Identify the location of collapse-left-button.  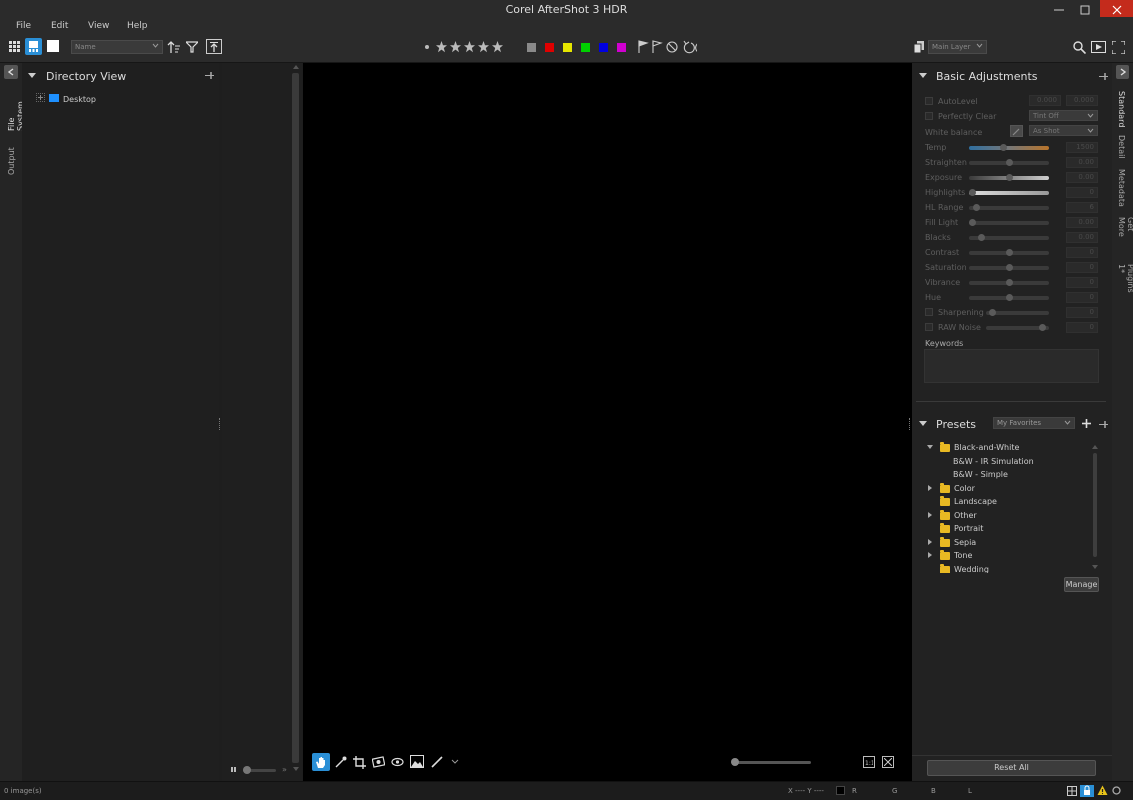
(11, 72).